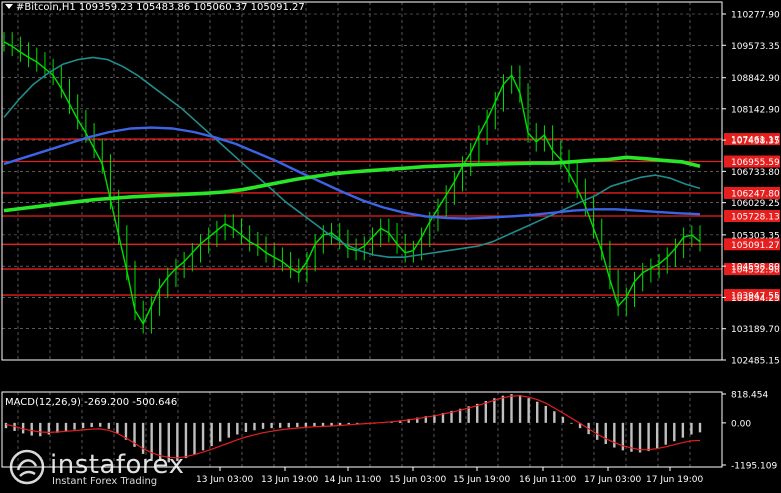 The width and height of the screenshot is (781, 493). Describe the element at coordinates (755, 268) in the screenshot. I see `price-tick-label: 104598.80` at that location.